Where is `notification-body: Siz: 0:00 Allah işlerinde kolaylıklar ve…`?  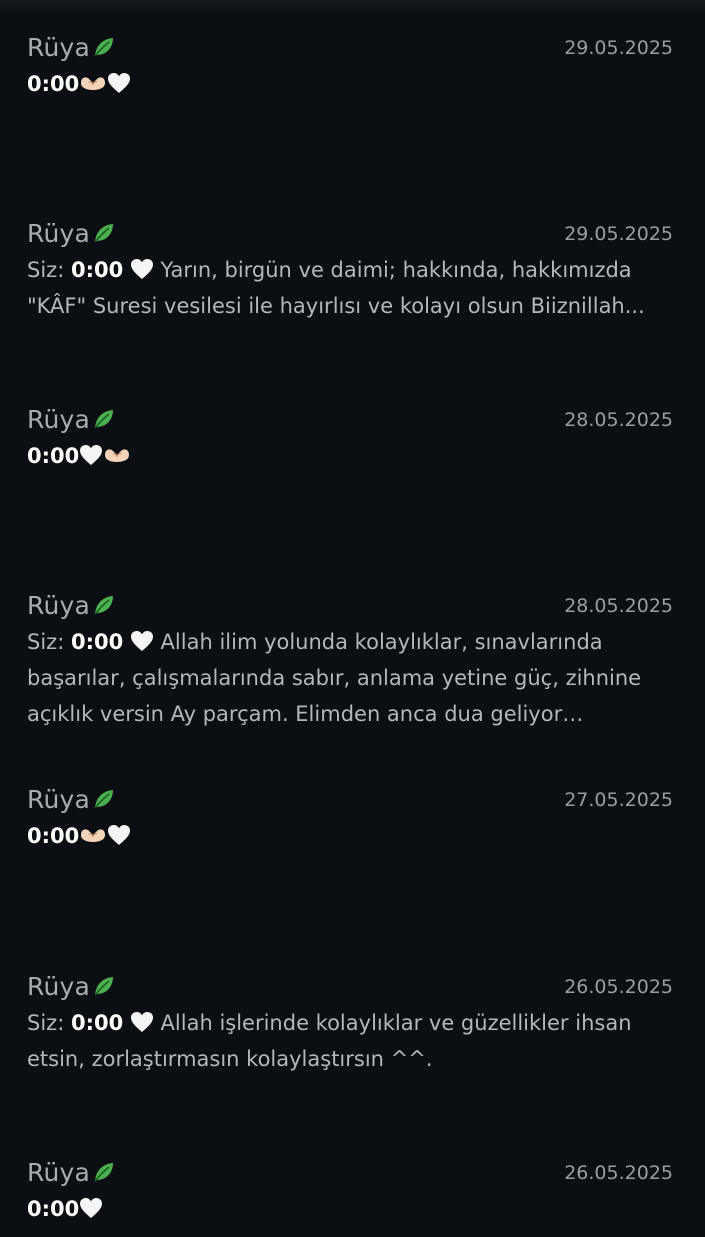
notification-body: Siz: 0:00 Allah işlerinde kolaylıklar ve… is located at coordinates (350, 1041).